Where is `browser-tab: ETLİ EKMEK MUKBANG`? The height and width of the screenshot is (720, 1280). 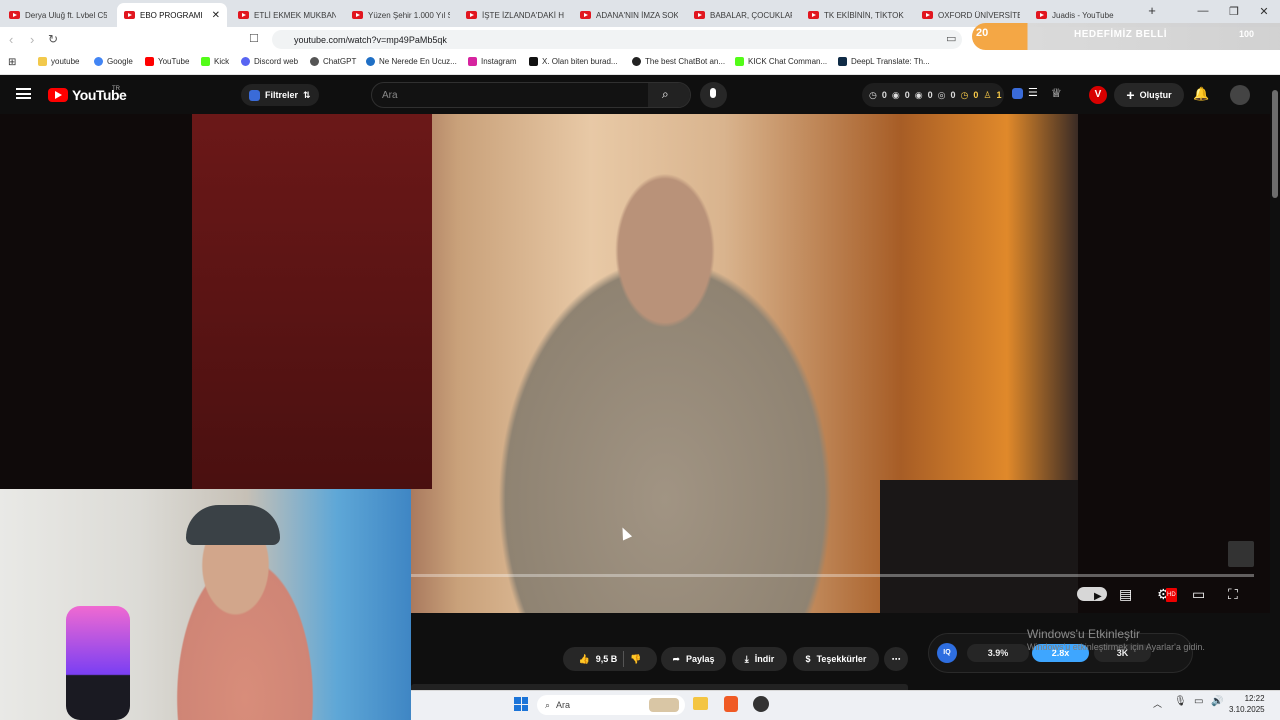
browser-tab: ETLİ EKMEK MUKBANG is located at coordinates (287, 15).